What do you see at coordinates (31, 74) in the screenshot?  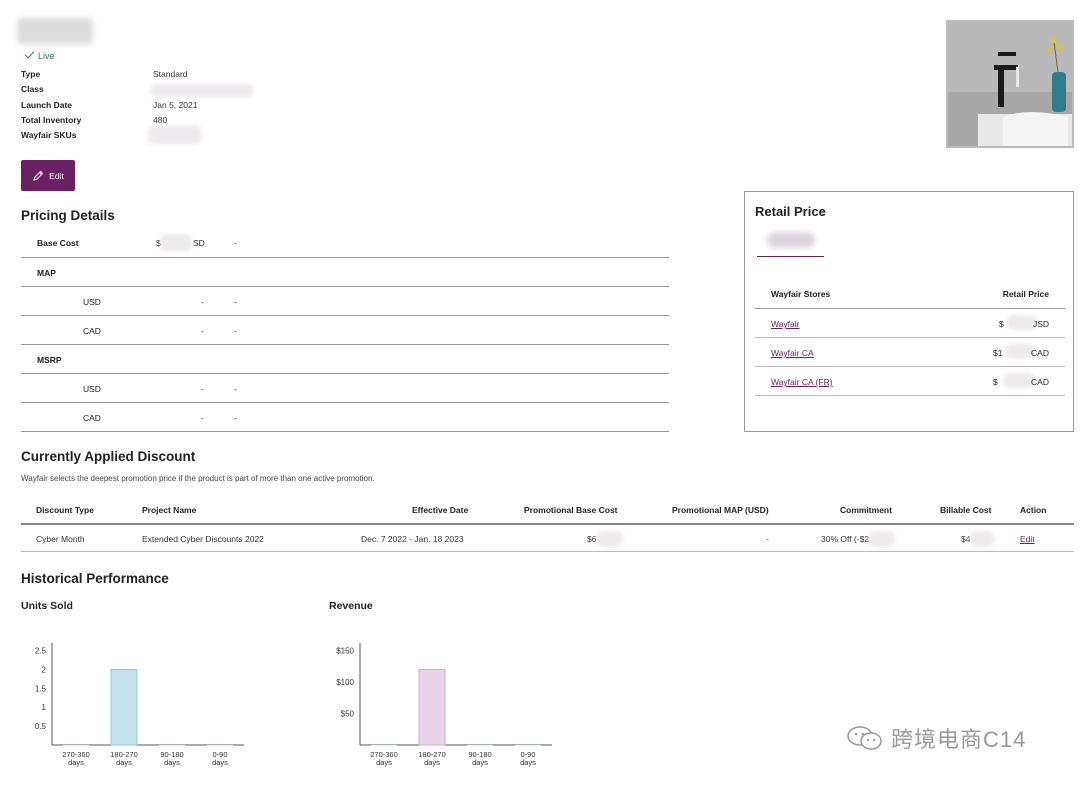 I see `meta-label-type: Type` at bounding box center [31, 74].